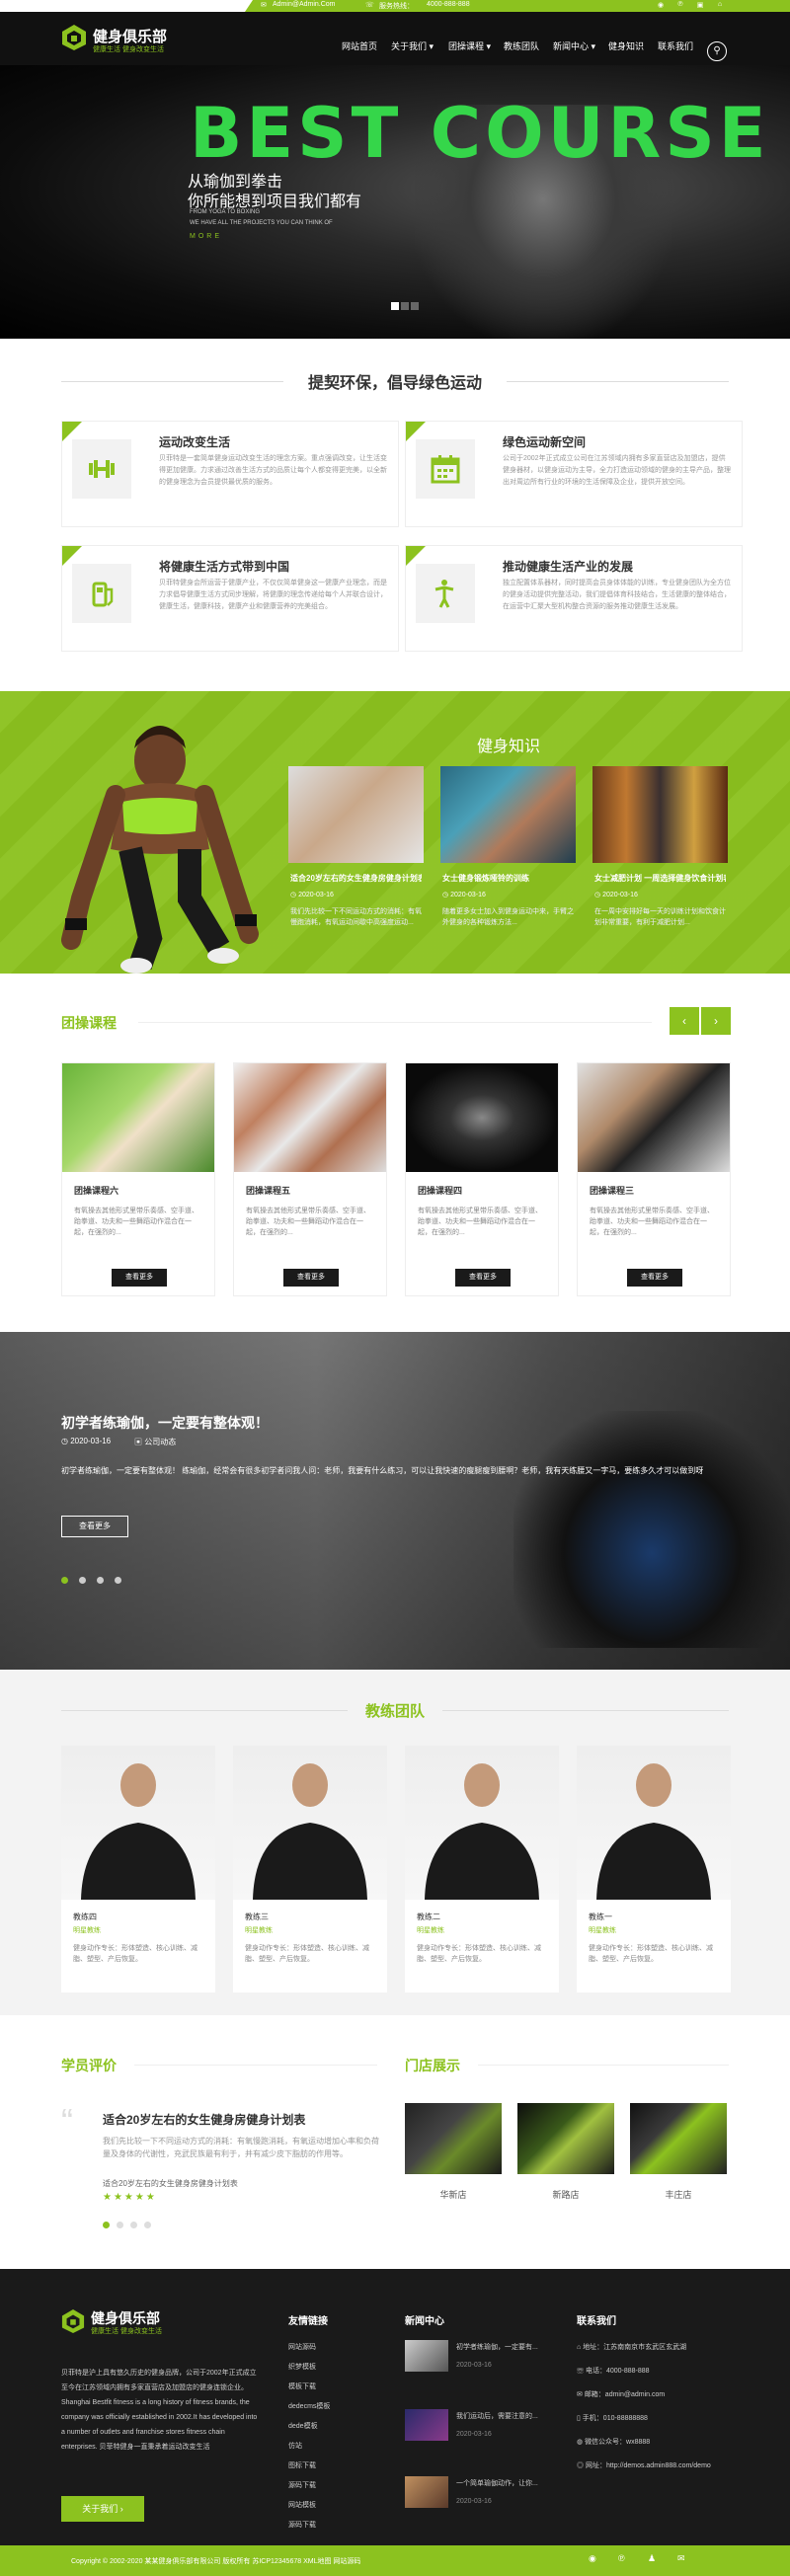  I want to click on email-icon: ✉, so click(681, 2558).